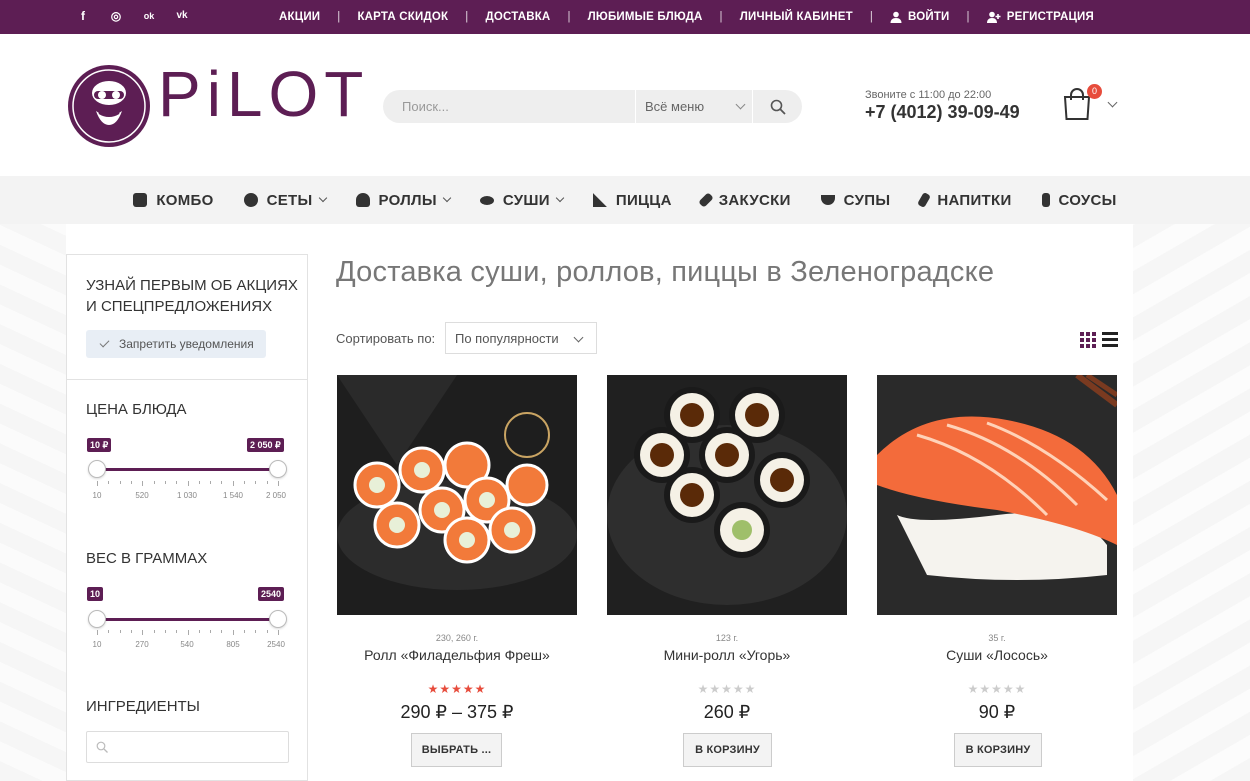 This screenshot has width=1250, height=781. Describe the element at coordinates (643, 200) in the screenshot. I see `nav-pizza-label: ПИЦЦА` at that location.